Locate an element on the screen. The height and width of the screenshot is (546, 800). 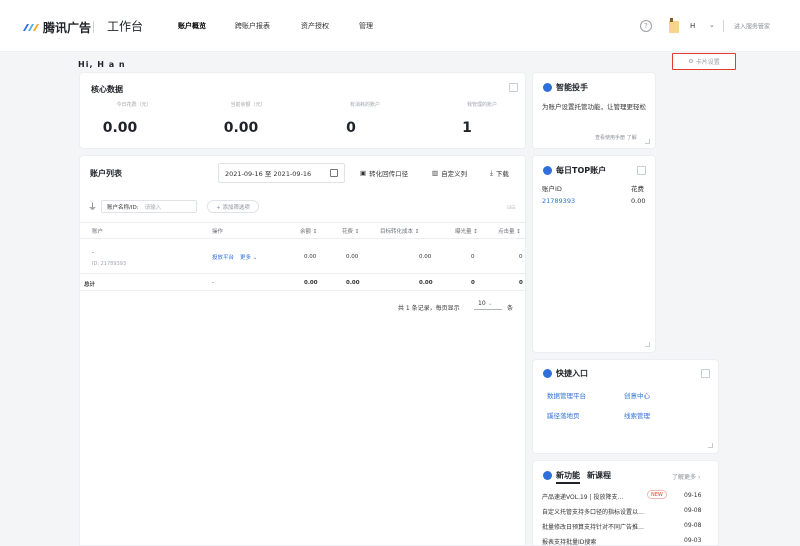
assistant-icon is located at coordinates (547, 87).